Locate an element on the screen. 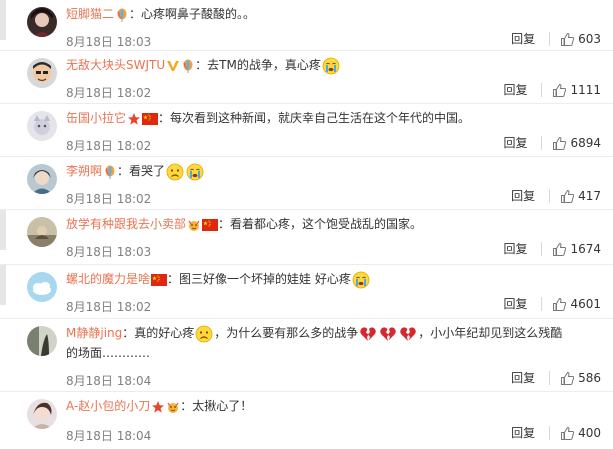  comment-text: ：图三好像一个坏掉的娃娃 好心疼 is located at coordinates (259, 279).